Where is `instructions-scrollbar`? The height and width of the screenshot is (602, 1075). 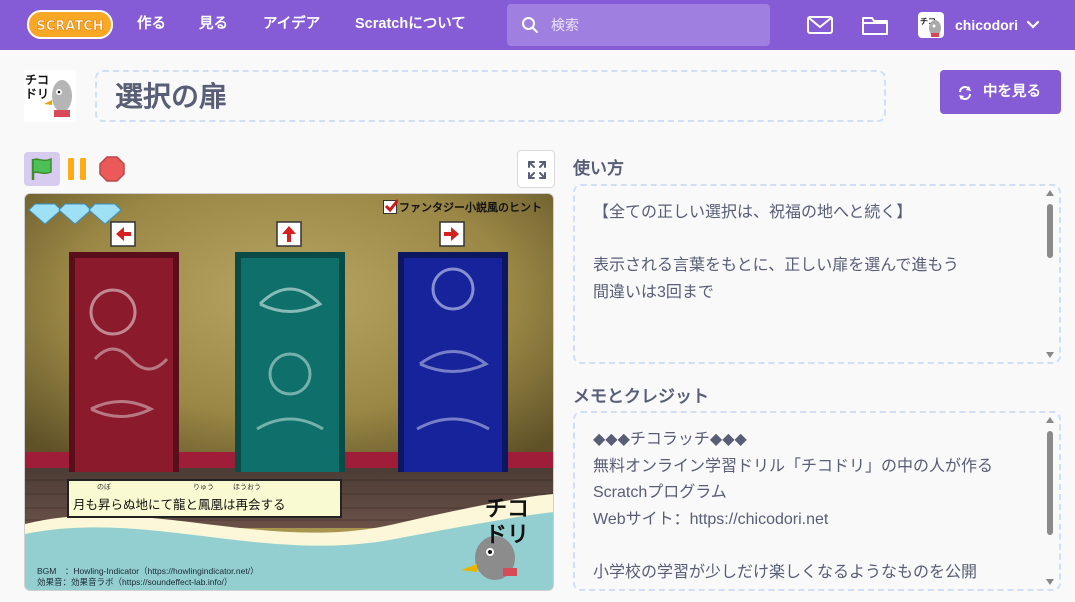
instructions-scrollbar is located at coordinates (1050, 274).